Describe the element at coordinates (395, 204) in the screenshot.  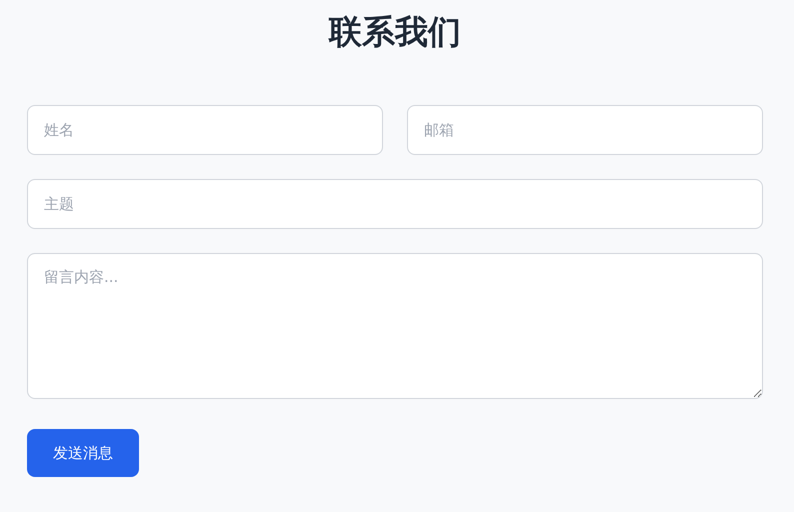
I see `input-field: 主题` at that location.